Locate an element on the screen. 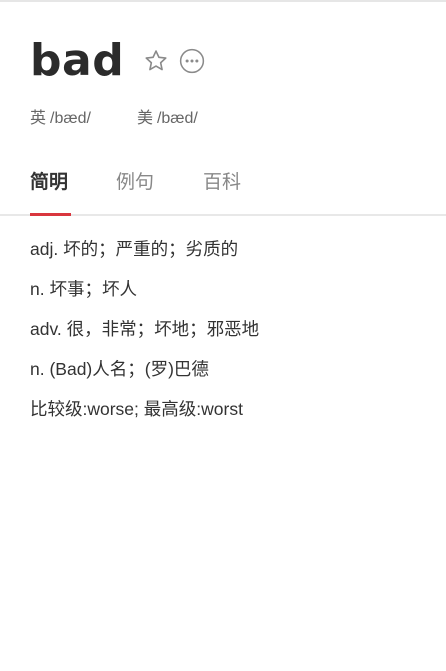 The width and height of the screenshot is (446, 671). headword: bad is located at coordinates (77, 60).